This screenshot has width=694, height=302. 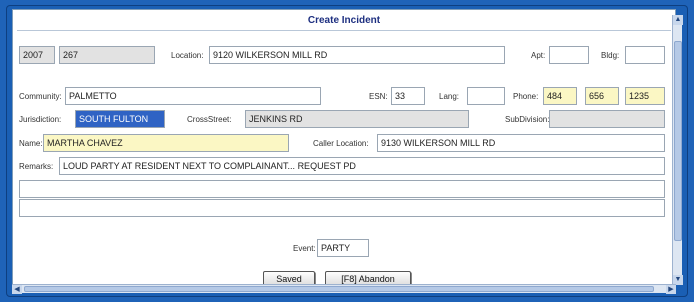 What do you see at coordinates (678, 141) in the screenshot?
I see `vertical-scroll-thumb` at bounding box center [678, 141].